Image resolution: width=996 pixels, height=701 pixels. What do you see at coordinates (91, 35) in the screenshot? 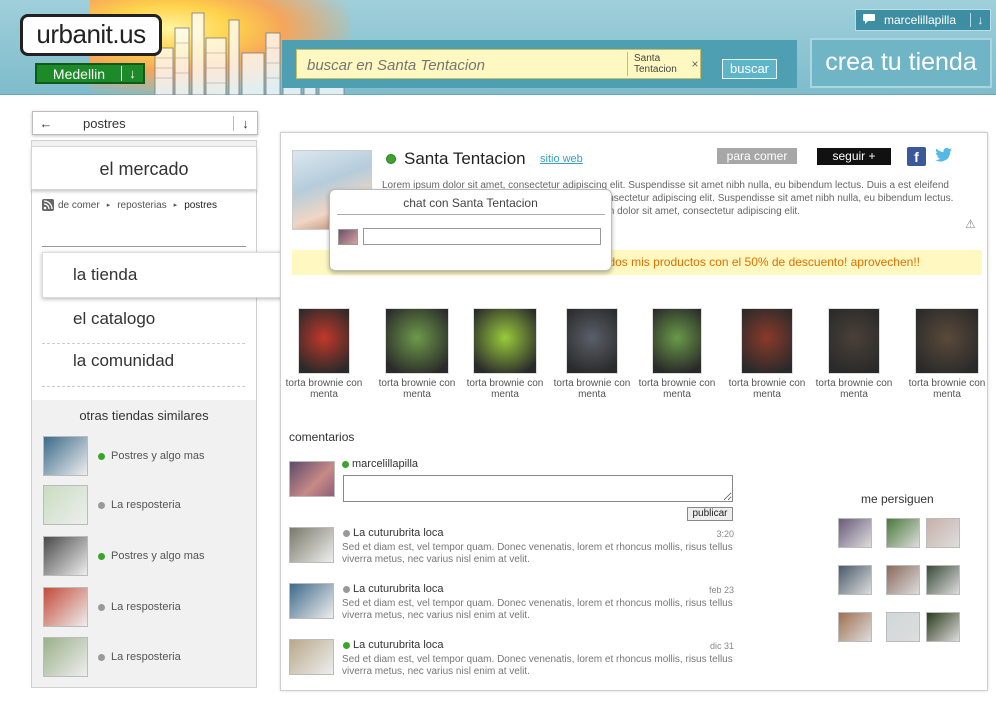
I see `site-logo: urbanit.us` at bounding box center [91, 35].